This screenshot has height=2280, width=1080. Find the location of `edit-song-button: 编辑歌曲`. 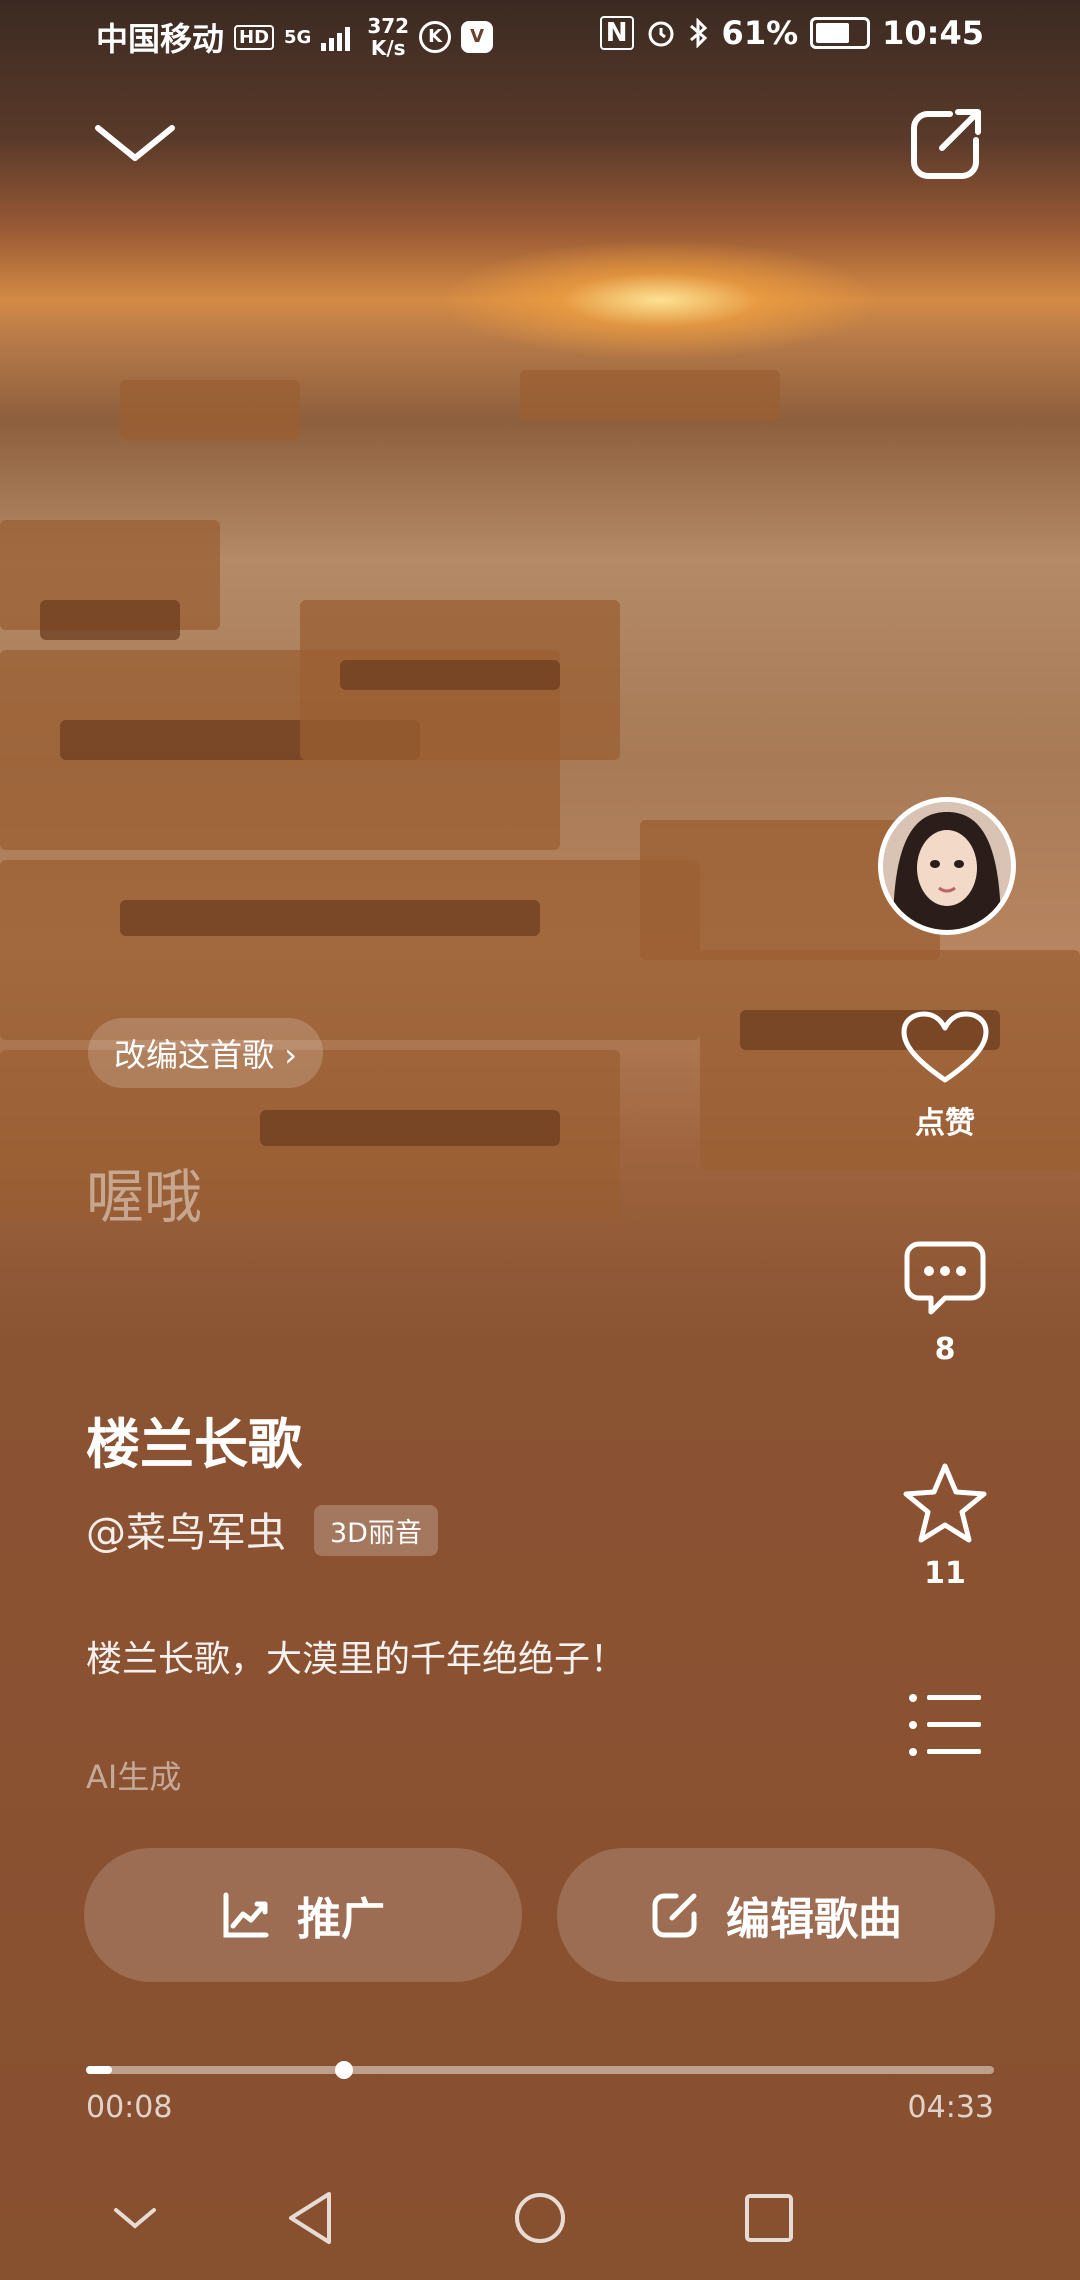

edit-song-button: 编辑歌曲 is located at coordinates (776, 1915).